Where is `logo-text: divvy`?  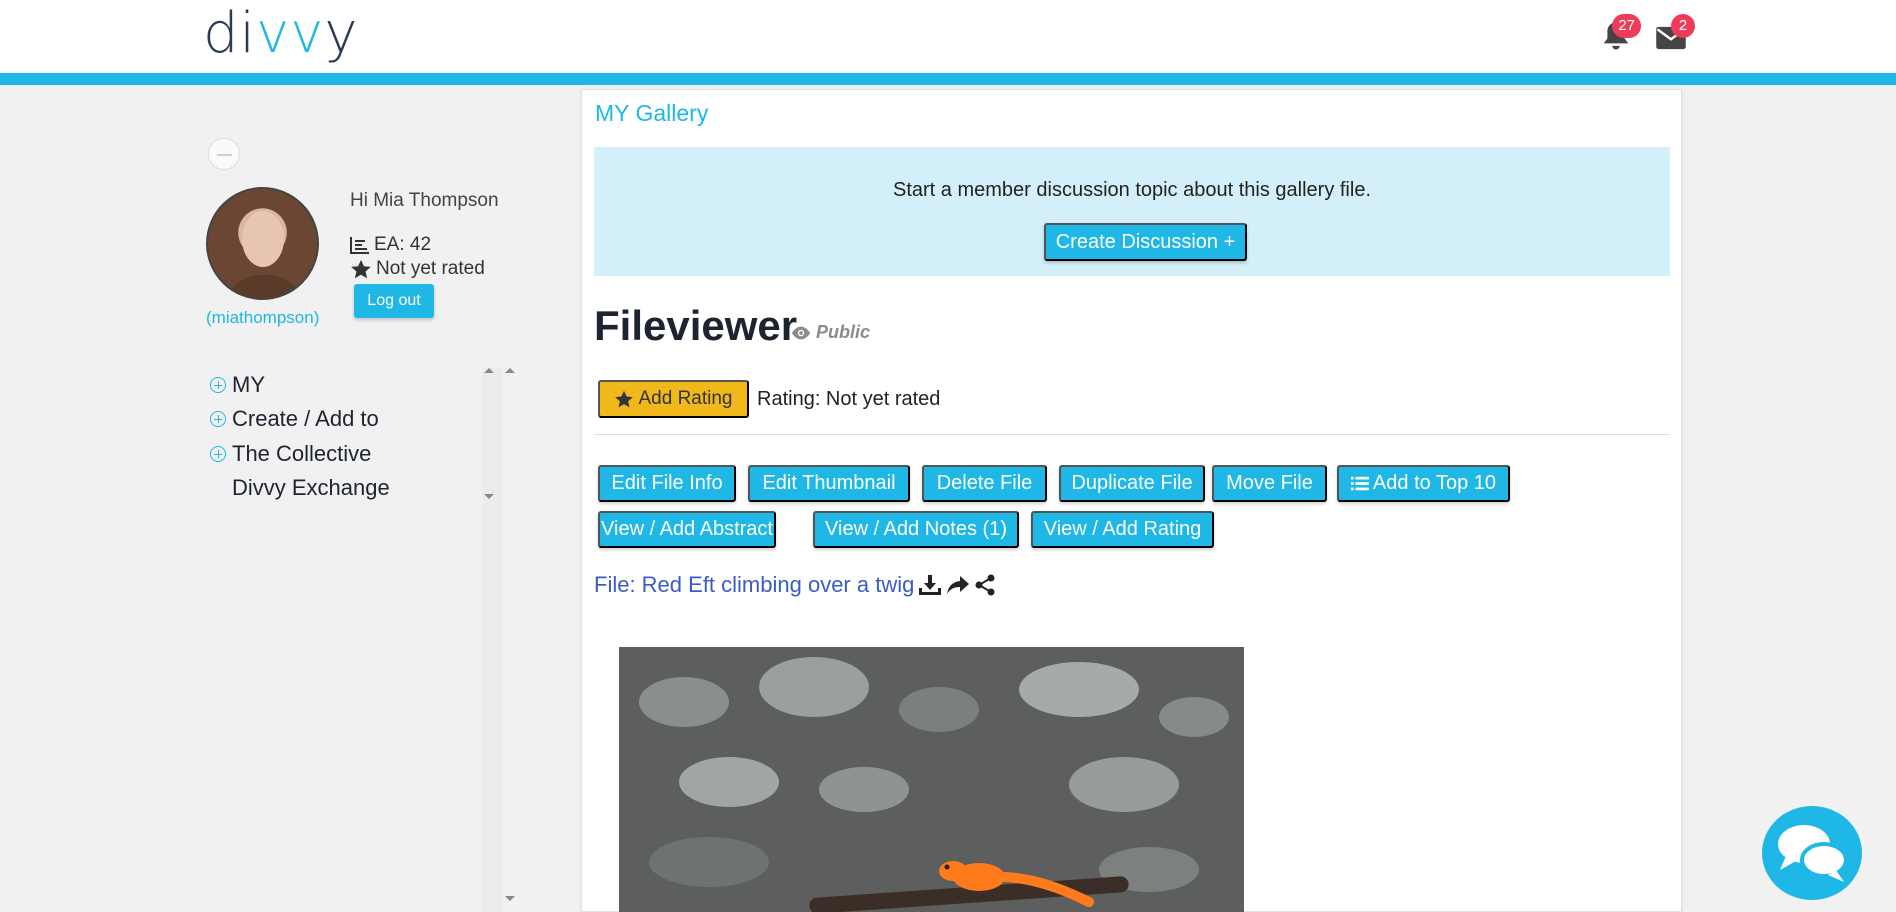 logo-text: divvy is located at coordinates (281, 33).